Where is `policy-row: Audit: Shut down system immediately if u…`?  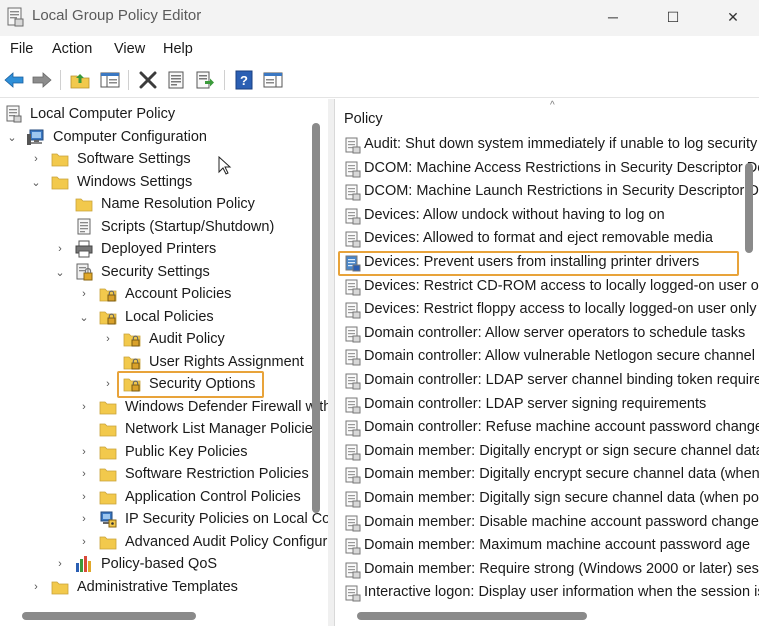 policy-row: Audit: Shut down system immediately if u… is located at coordinates (547, 145).